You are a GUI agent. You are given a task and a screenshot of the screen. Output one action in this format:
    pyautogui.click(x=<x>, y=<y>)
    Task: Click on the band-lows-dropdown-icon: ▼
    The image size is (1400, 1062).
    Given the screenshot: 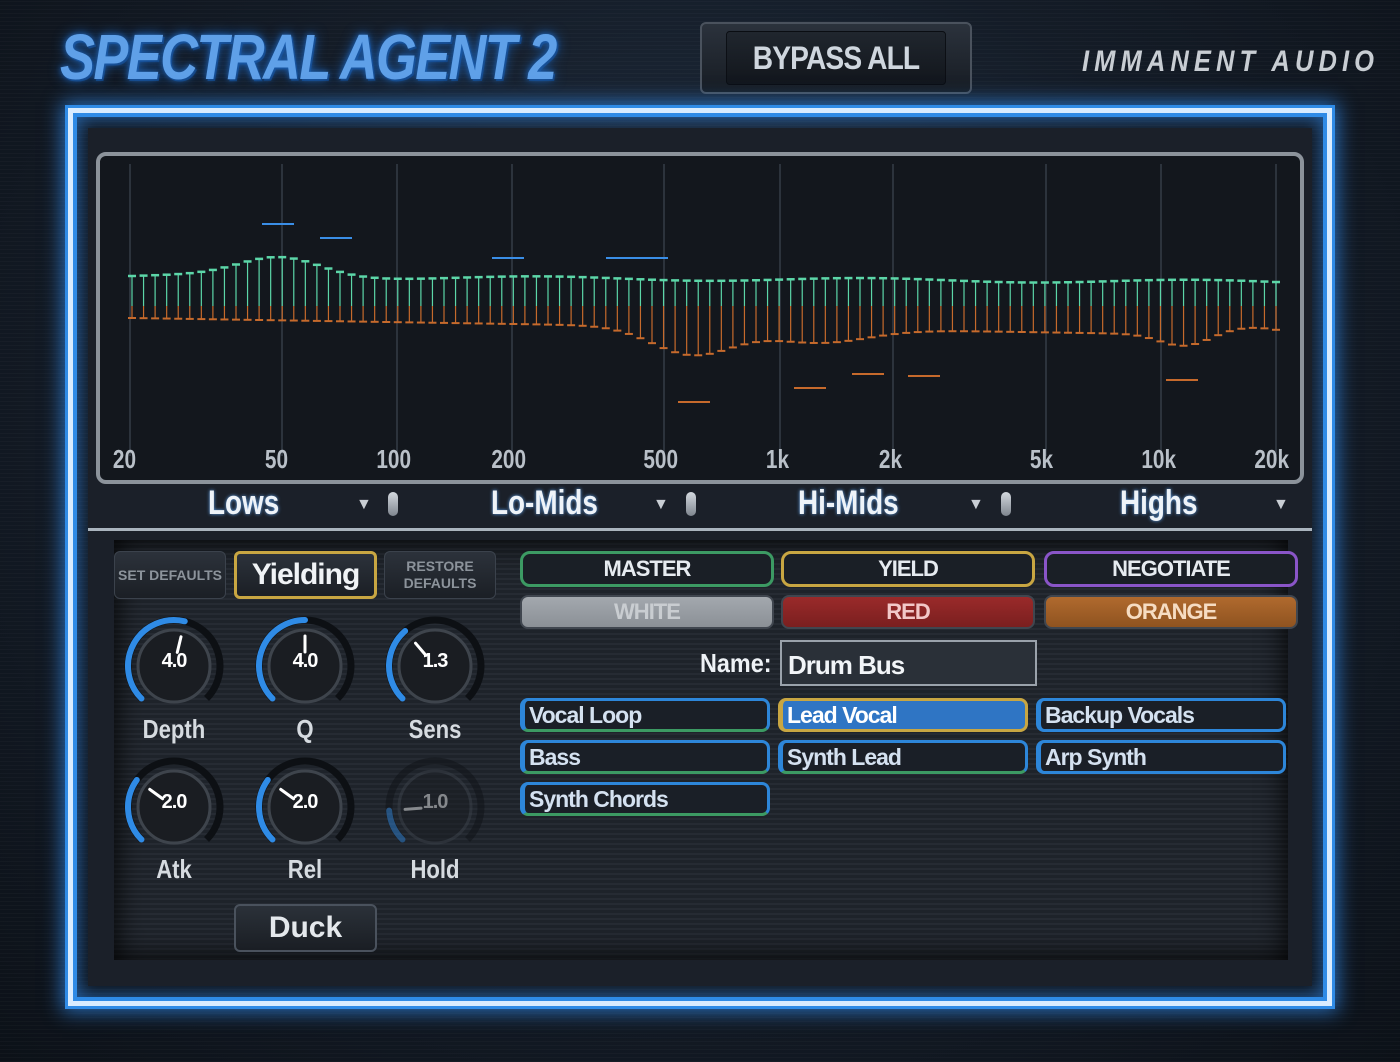 What is the action you would take?
    pyautogui.click(x=364, y=505)
    